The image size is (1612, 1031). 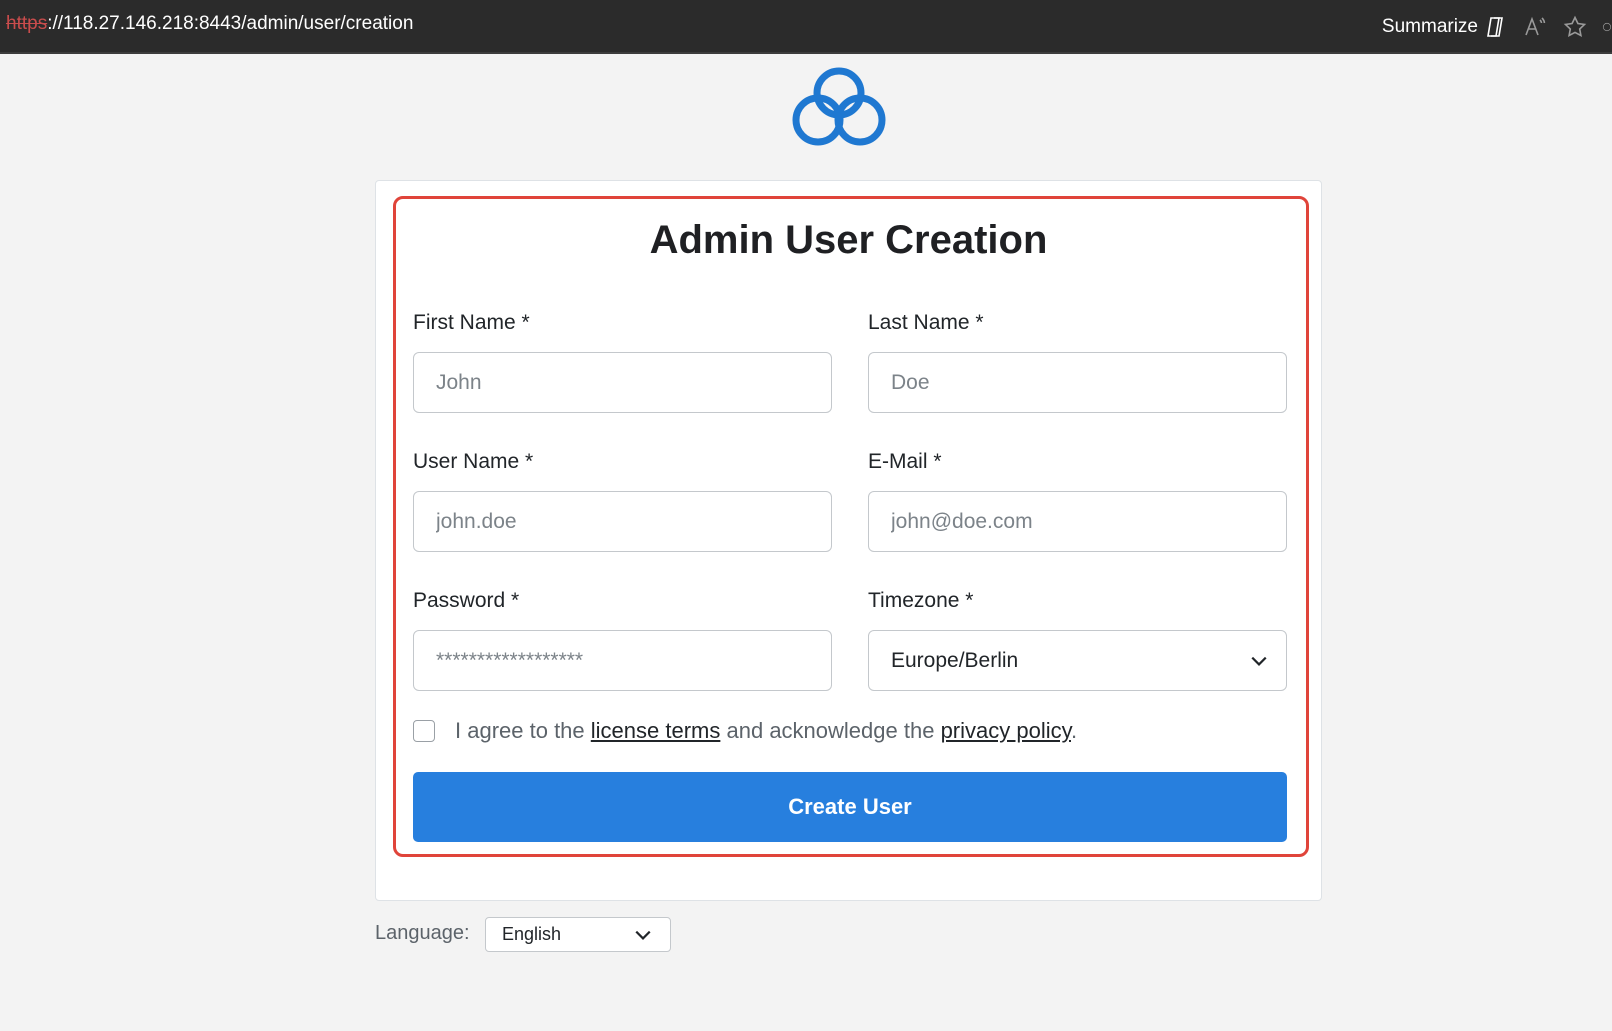 What do you see at coordinates (520, 730) in the screenshot?
I see `agree-prefix: I agree to the` at bounding box center [520, 730].